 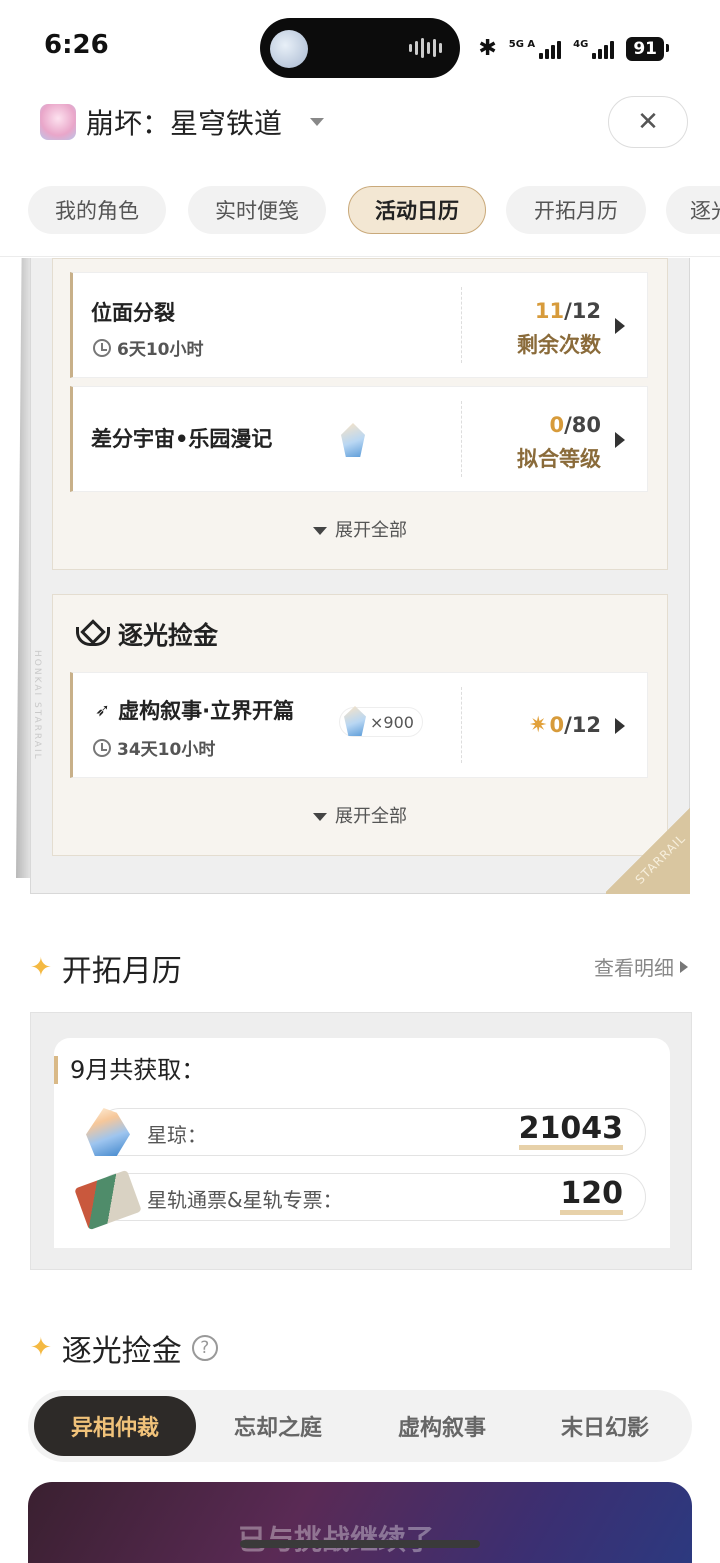 I want to click on game-title: 崩坏：星穹铁道, so click(x=184, y=122).